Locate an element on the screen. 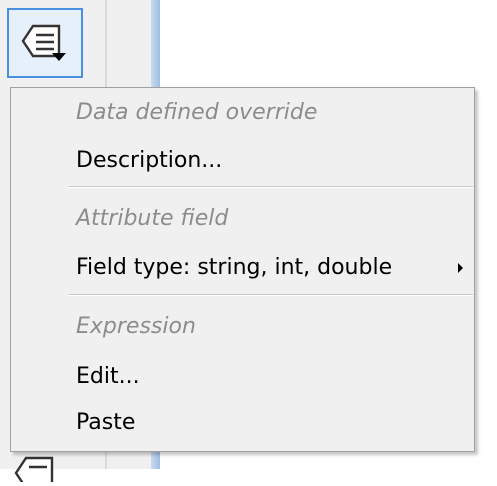  menu-header-attribute-field: Attribute field is located at coordinates (152, 218).